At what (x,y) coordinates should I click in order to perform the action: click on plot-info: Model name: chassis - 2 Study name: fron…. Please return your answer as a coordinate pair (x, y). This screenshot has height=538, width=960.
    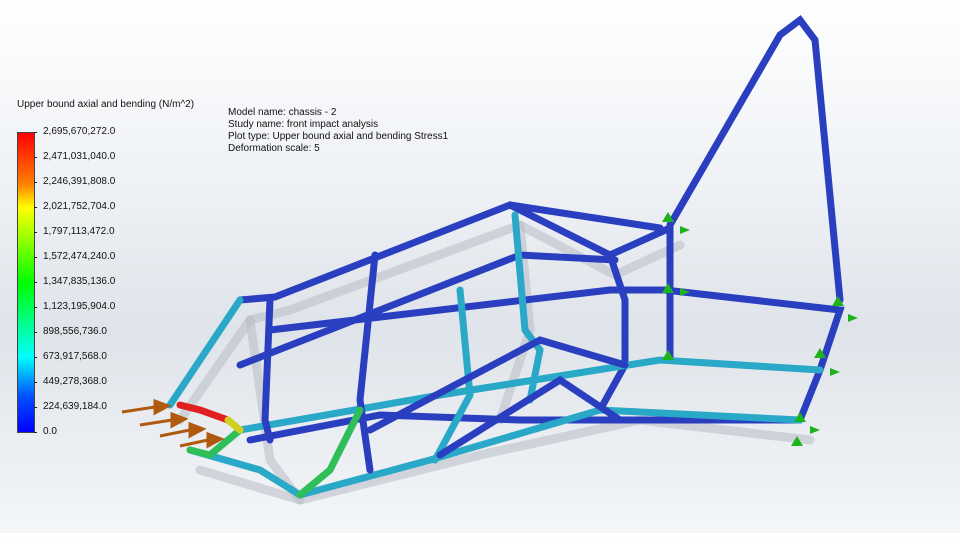
    Looking at the image, I should click on (338, 131).